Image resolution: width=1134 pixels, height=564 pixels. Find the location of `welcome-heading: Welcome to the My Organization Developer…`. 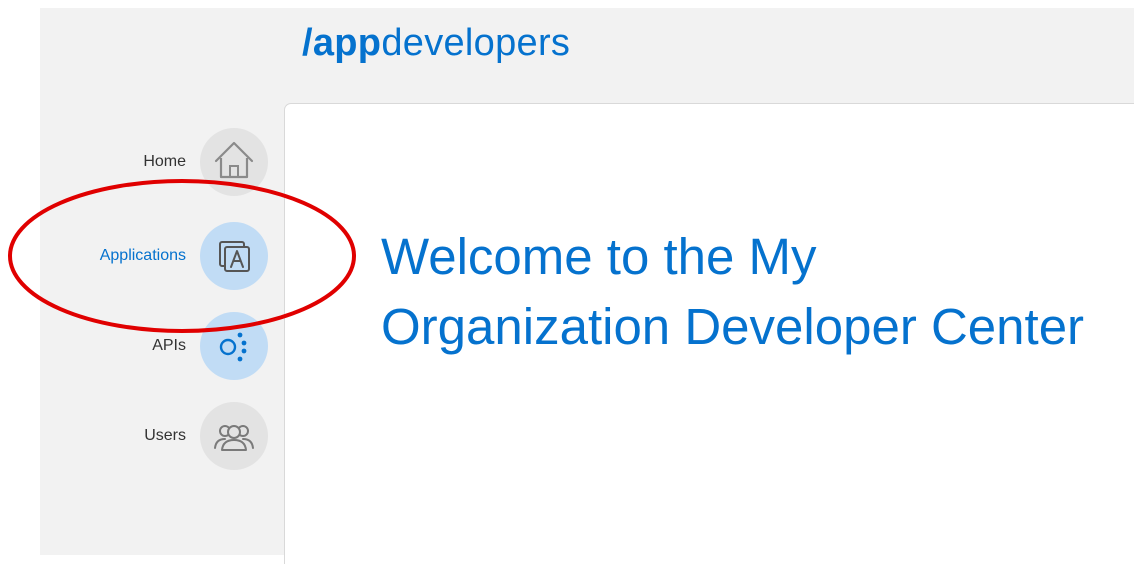

welcome-heading: Welcome to the My Organization Developer… is located at coordinates (733, 291).